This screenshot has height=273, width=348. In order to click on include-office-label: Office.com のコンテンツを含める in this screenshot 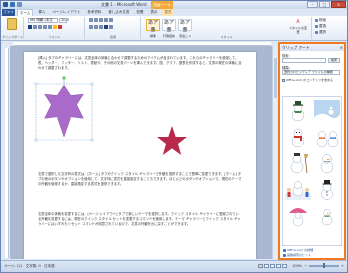, I will do `click(310, 80)`.